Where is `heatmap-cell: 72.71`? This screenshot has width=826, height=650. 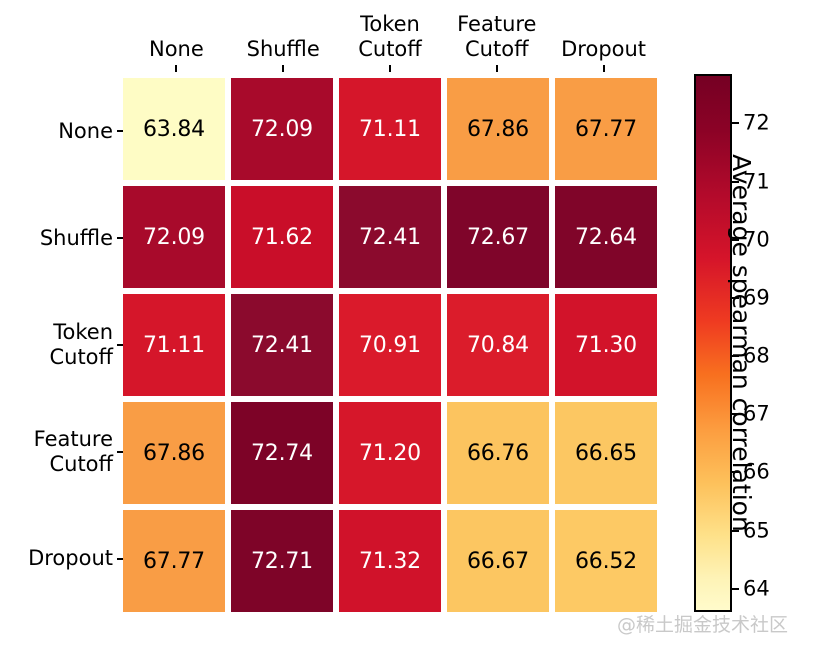 heatmap-cell: 72.71 is located at coordinates (282, 561).